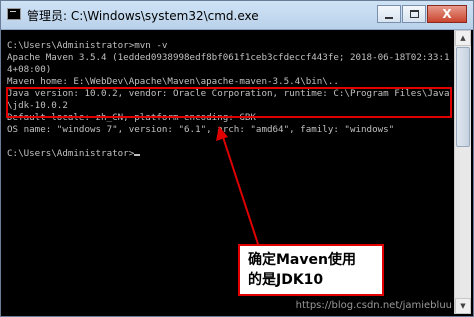 This screenshot has height=317, width=474. I want to click on callout-text-line-1: 确定Maven使用, so click(302, 260).